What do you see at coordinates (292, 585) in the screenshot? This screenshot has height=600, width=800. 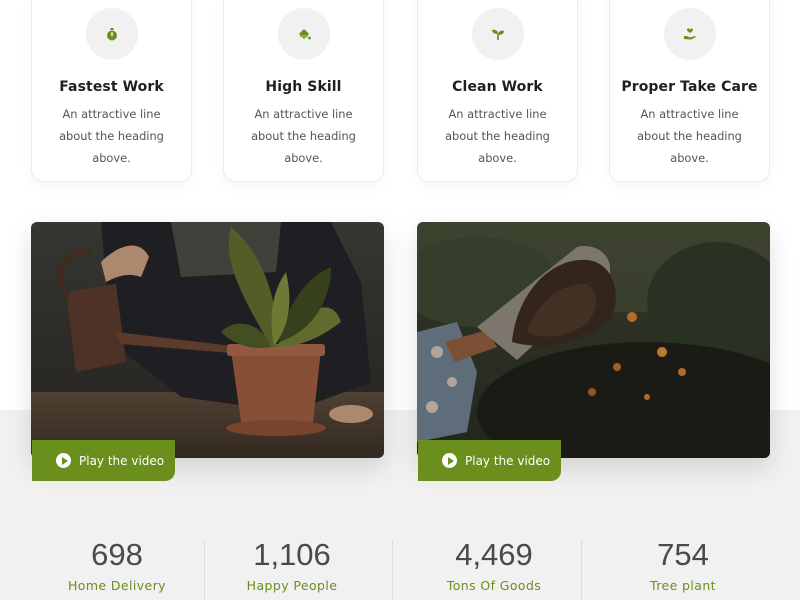 I see `stat-label: Happy People` at bounding box center [292, 585].